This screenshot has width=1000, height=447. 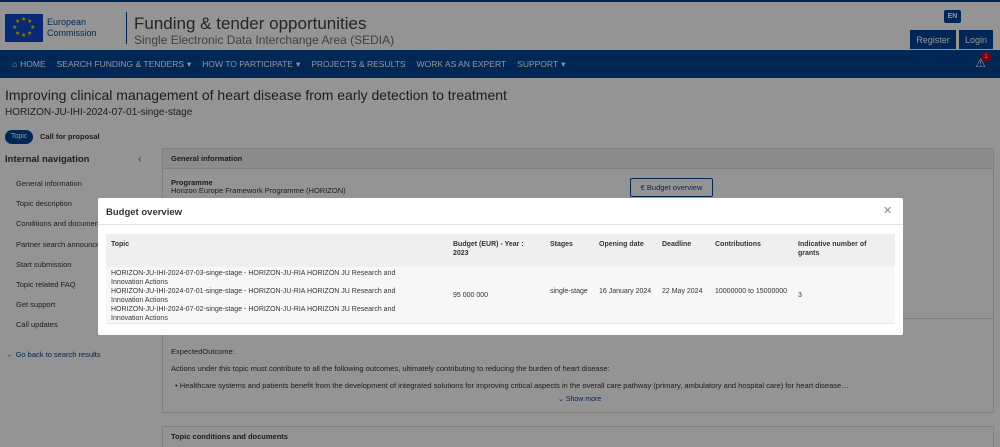 I want to click on cell-grants: 3, so click(x=800, y=295).